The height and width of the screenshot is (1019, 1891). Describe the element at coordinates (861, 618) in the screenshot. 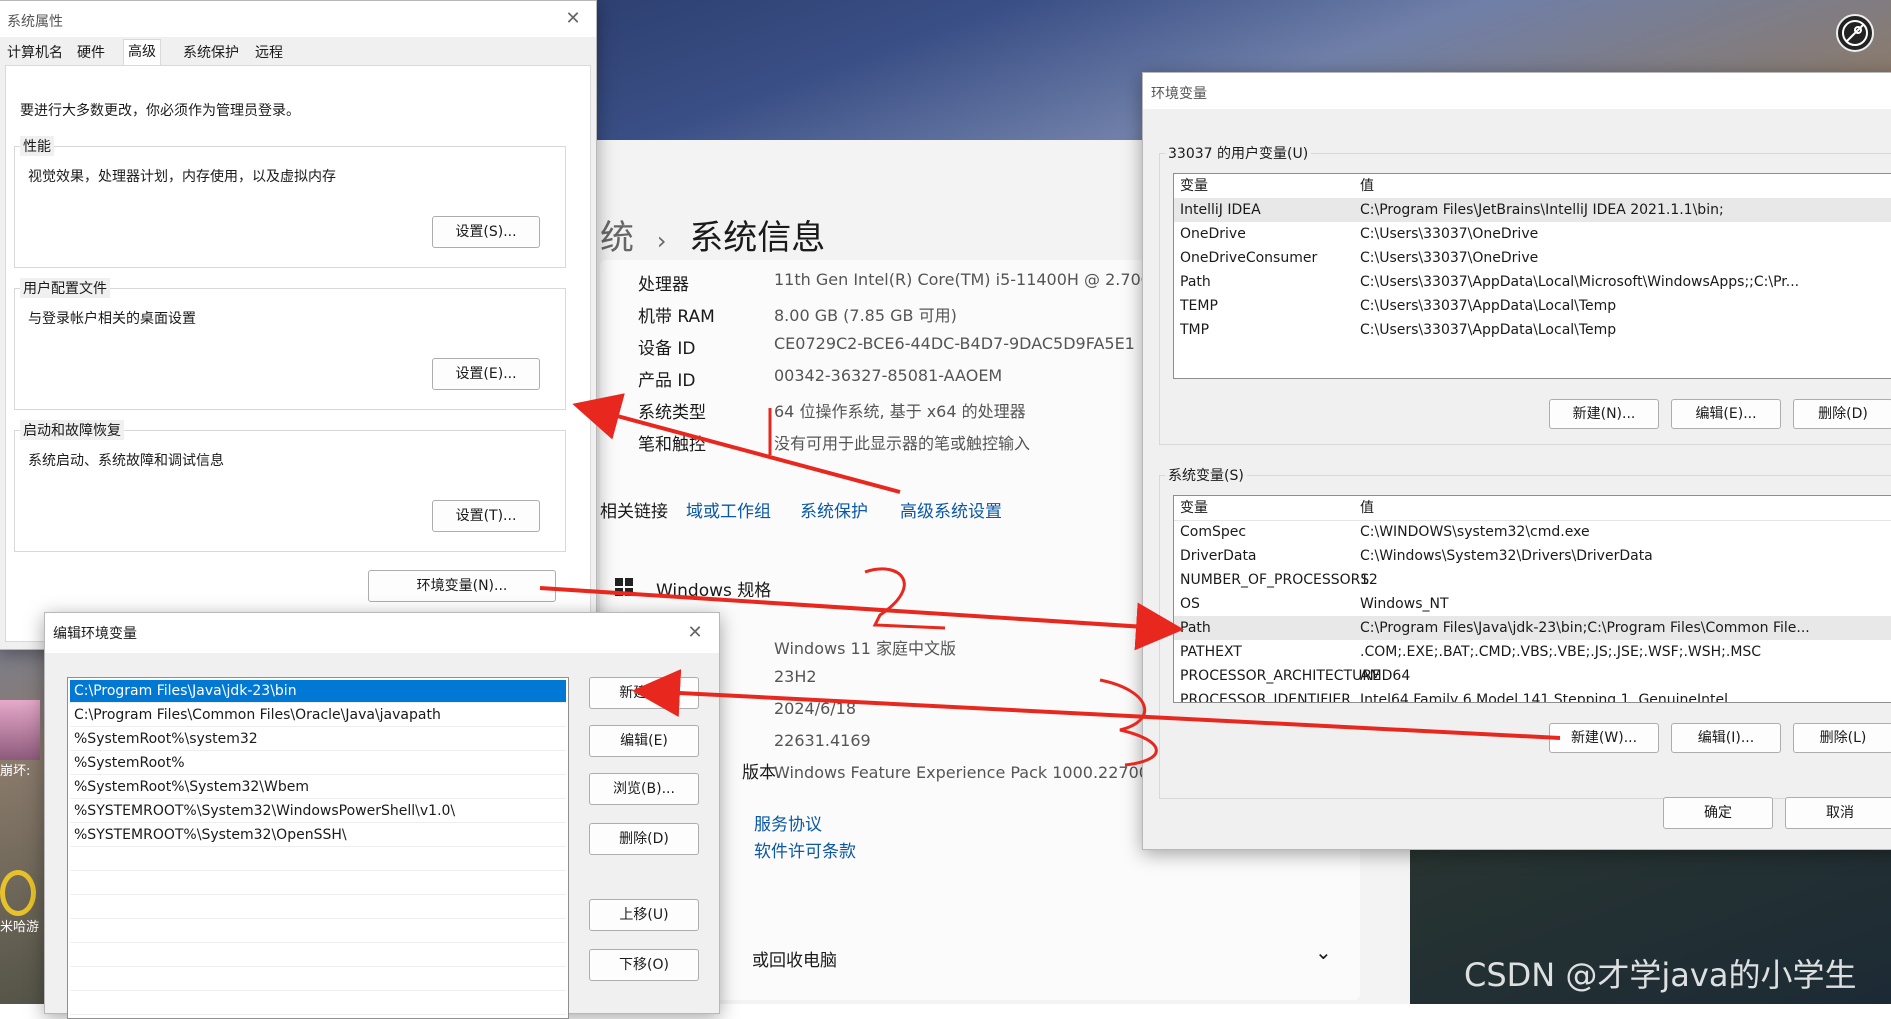

I see `arrow-to-path-row` at that location.